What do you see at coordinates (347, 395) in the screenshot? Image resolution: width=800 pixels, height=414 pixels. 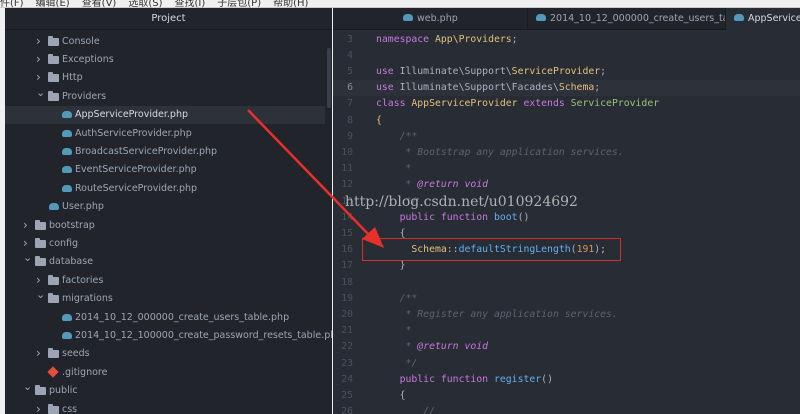 I see `line-number: 25` at bounding box center [347, 395].